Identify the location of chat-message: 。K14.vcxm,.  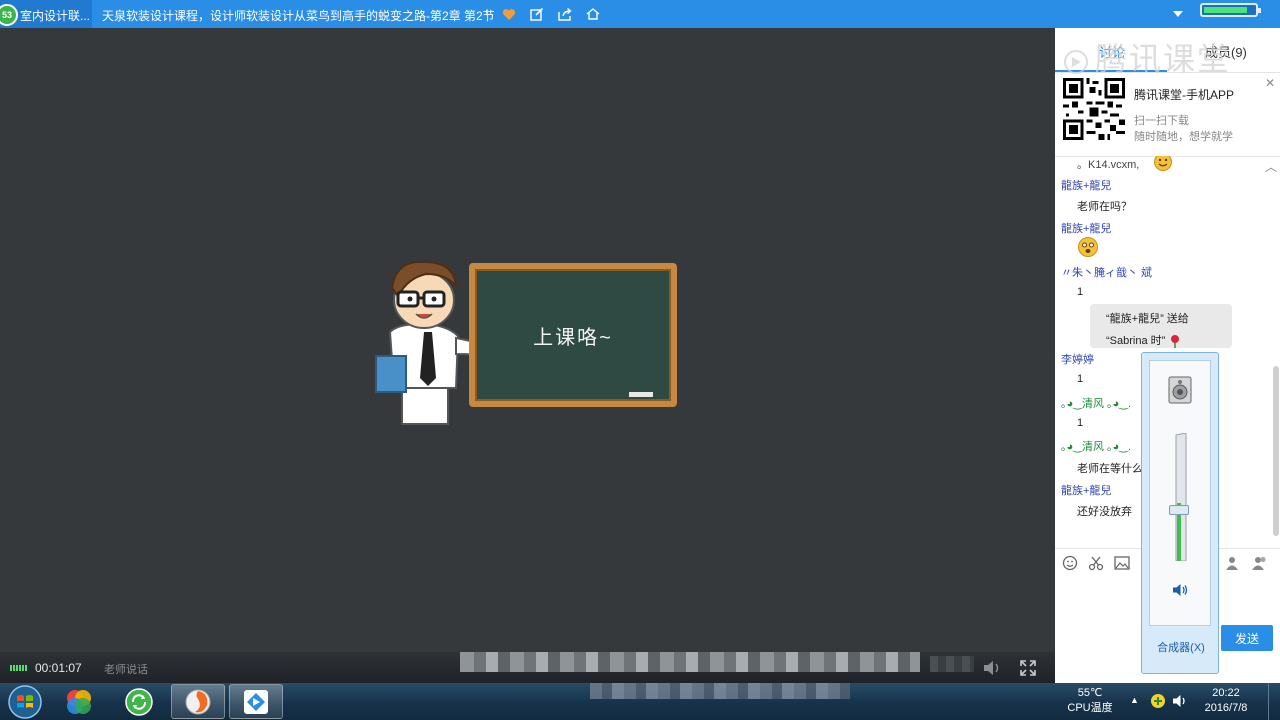
(1108, 165).